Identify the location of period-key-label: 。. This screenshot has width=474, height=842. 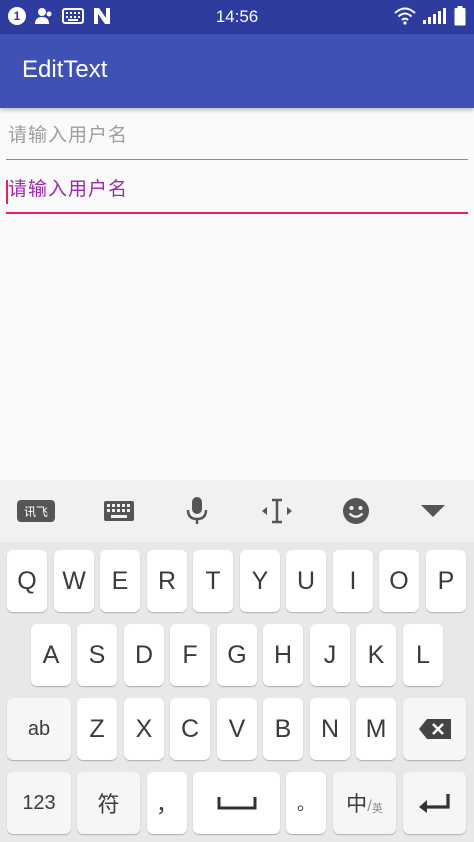
(306, 804).